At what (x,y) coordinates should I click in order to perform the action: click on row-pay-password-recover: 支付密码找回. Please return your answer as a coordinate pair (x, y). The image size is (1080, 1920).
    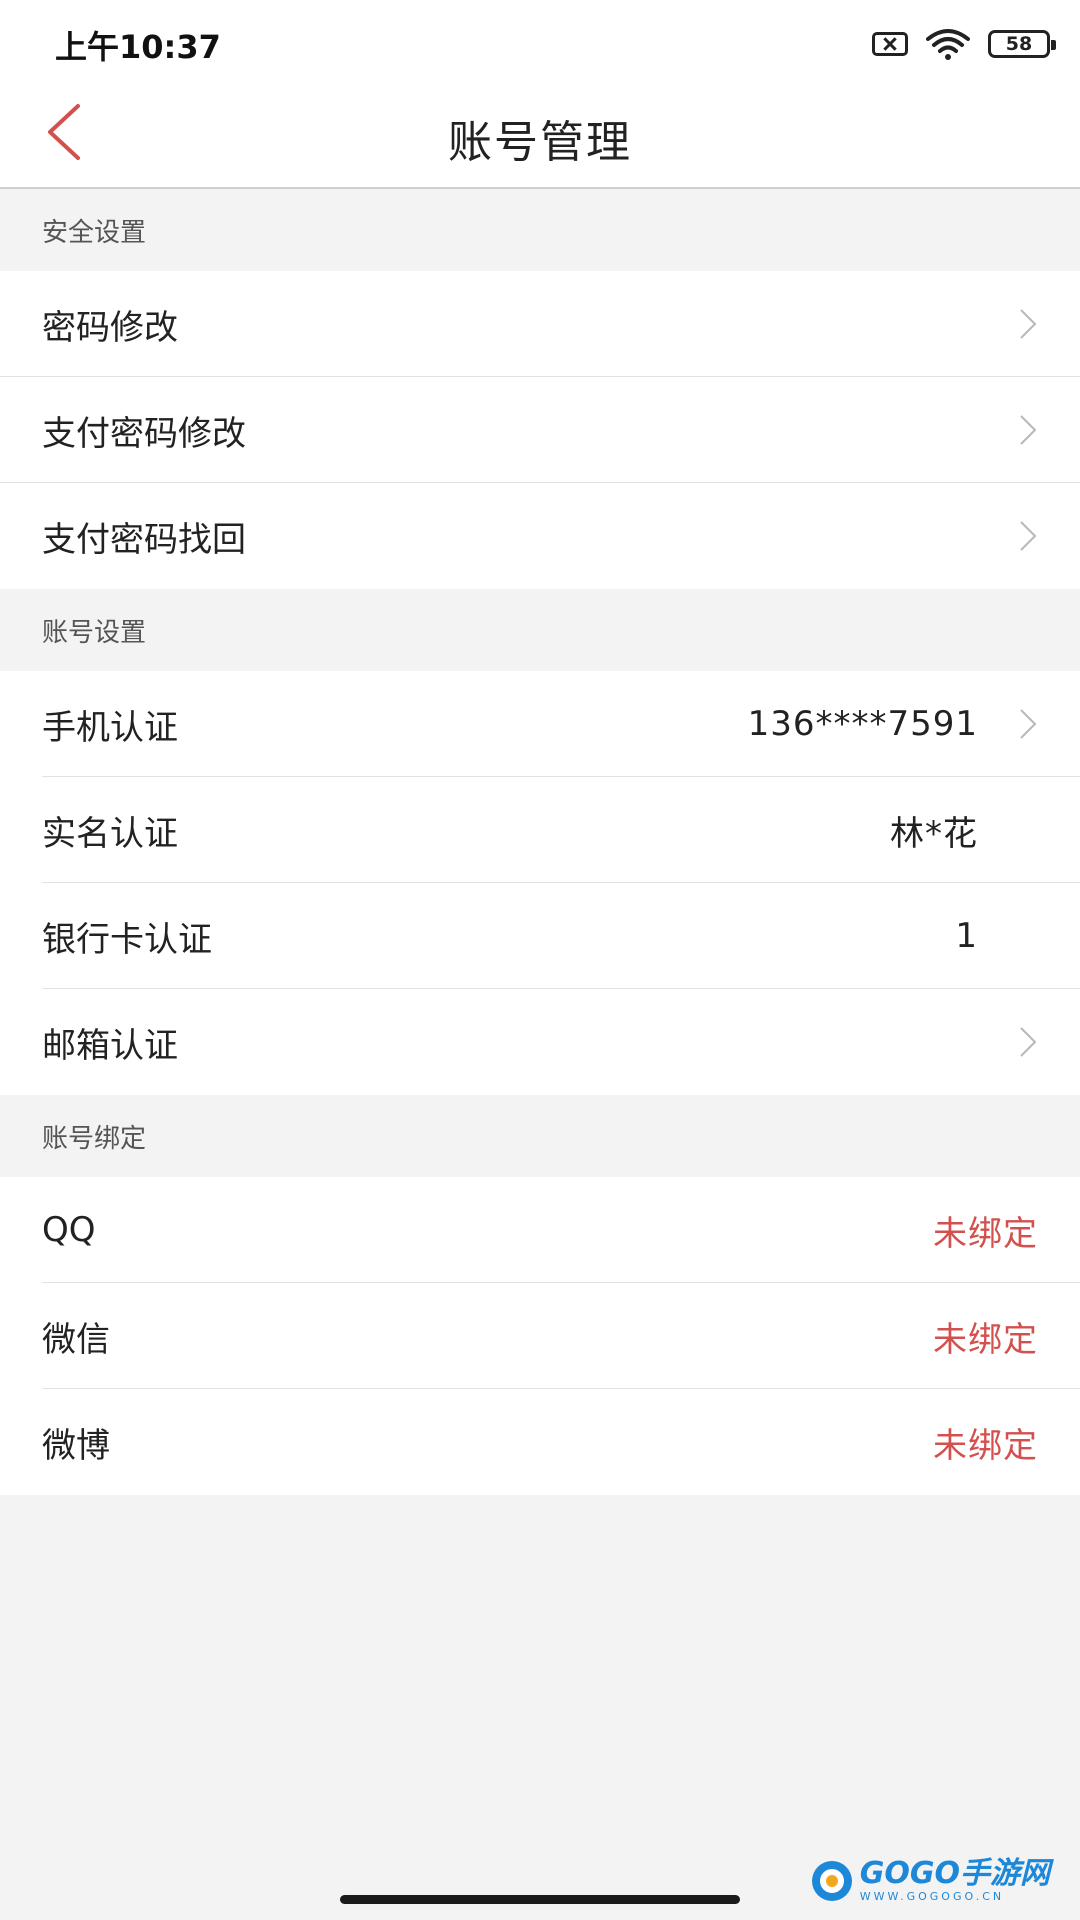
    Looking at the image, I should click on (540, 536).